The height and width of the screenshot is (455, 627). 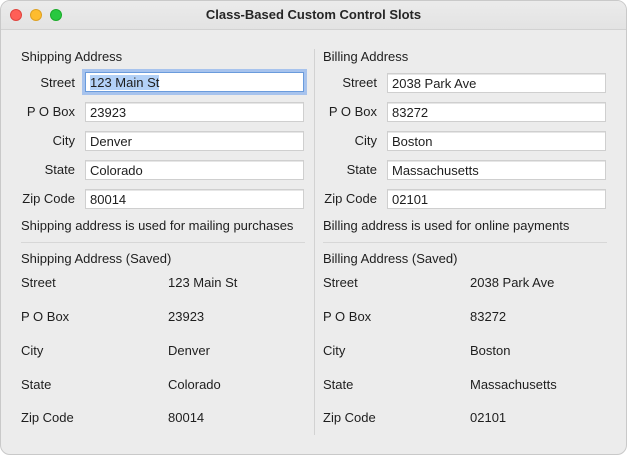 What do you see at coordinates (45, 316) in the screenshot?
I see `shipping-saved-pobox-label: P O Box` at bounding box center [45, 316].